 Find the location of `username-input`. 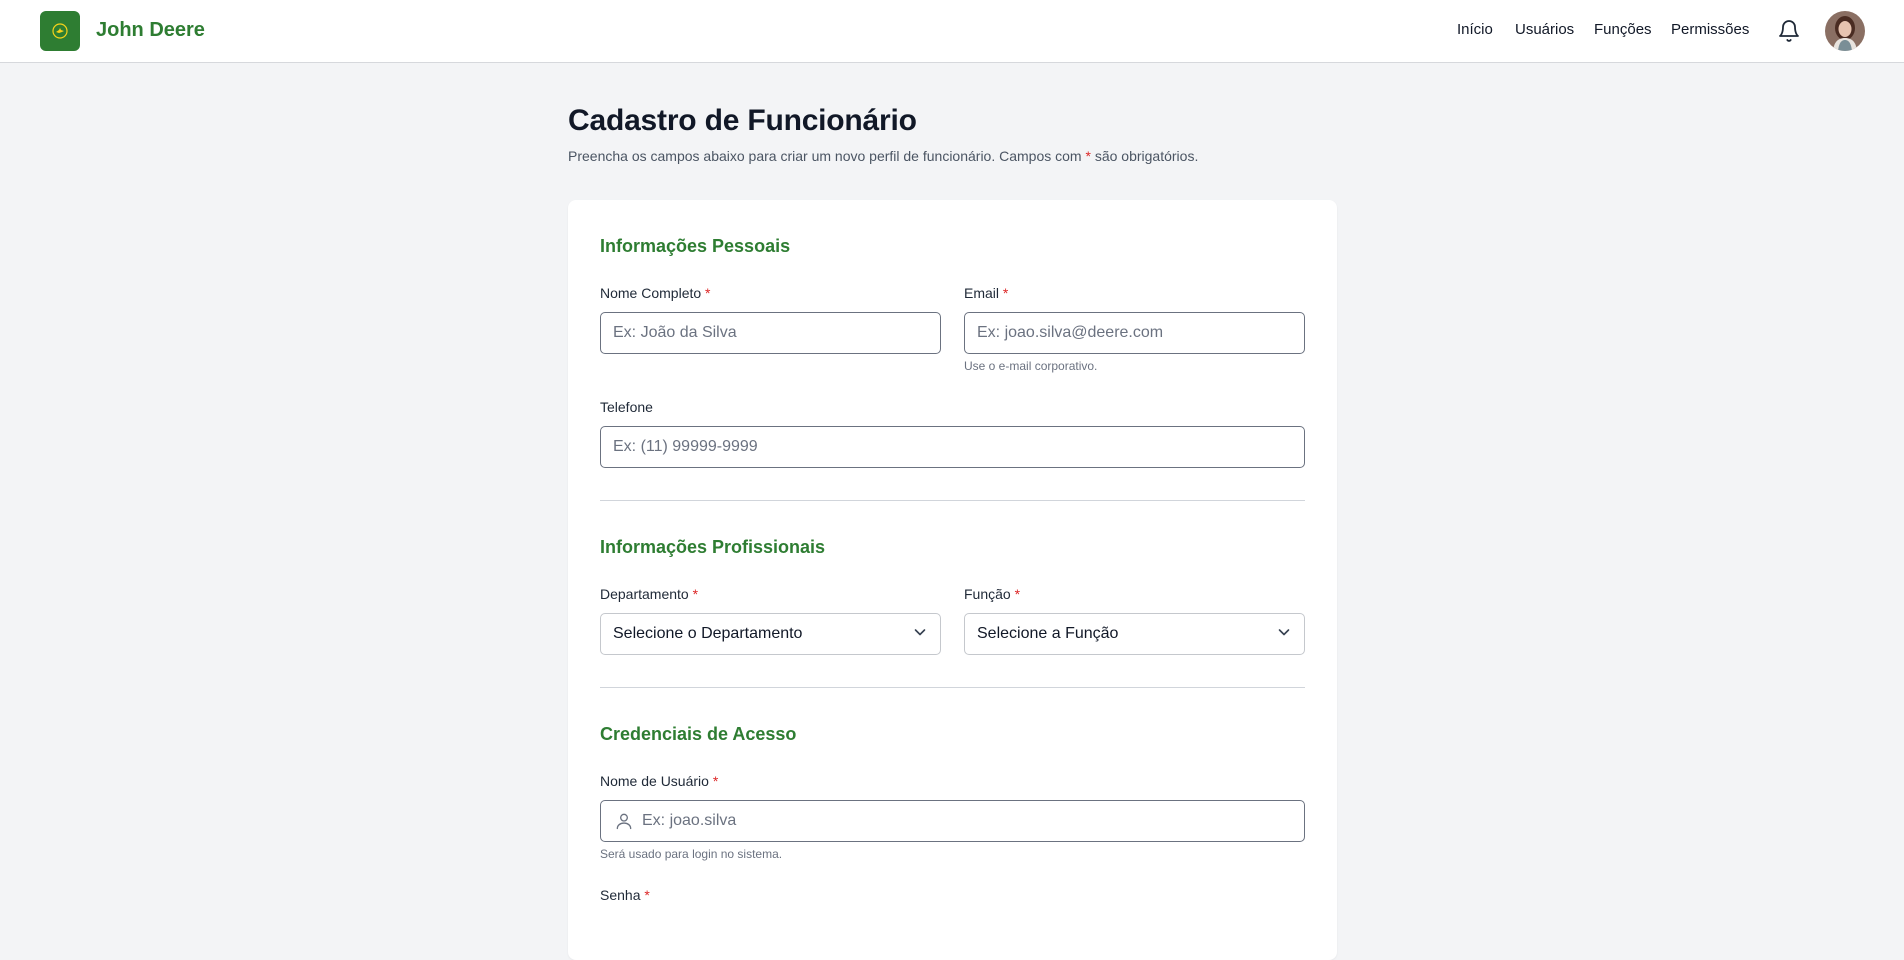

username-input is located at coordinates (952, 821).